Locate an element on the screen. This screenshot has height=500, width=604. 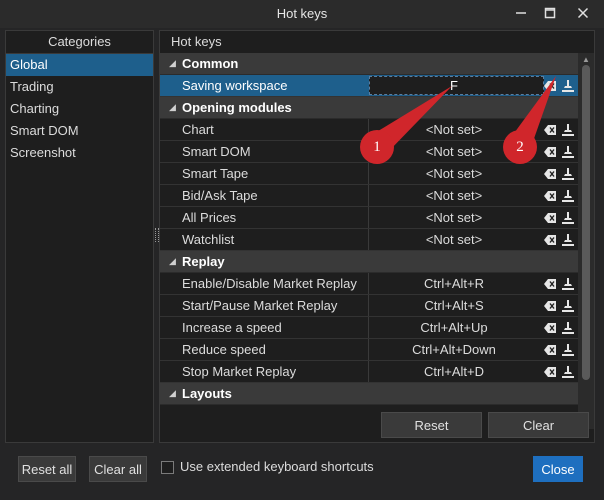
close-window-button is located at coordinates (583, 13).